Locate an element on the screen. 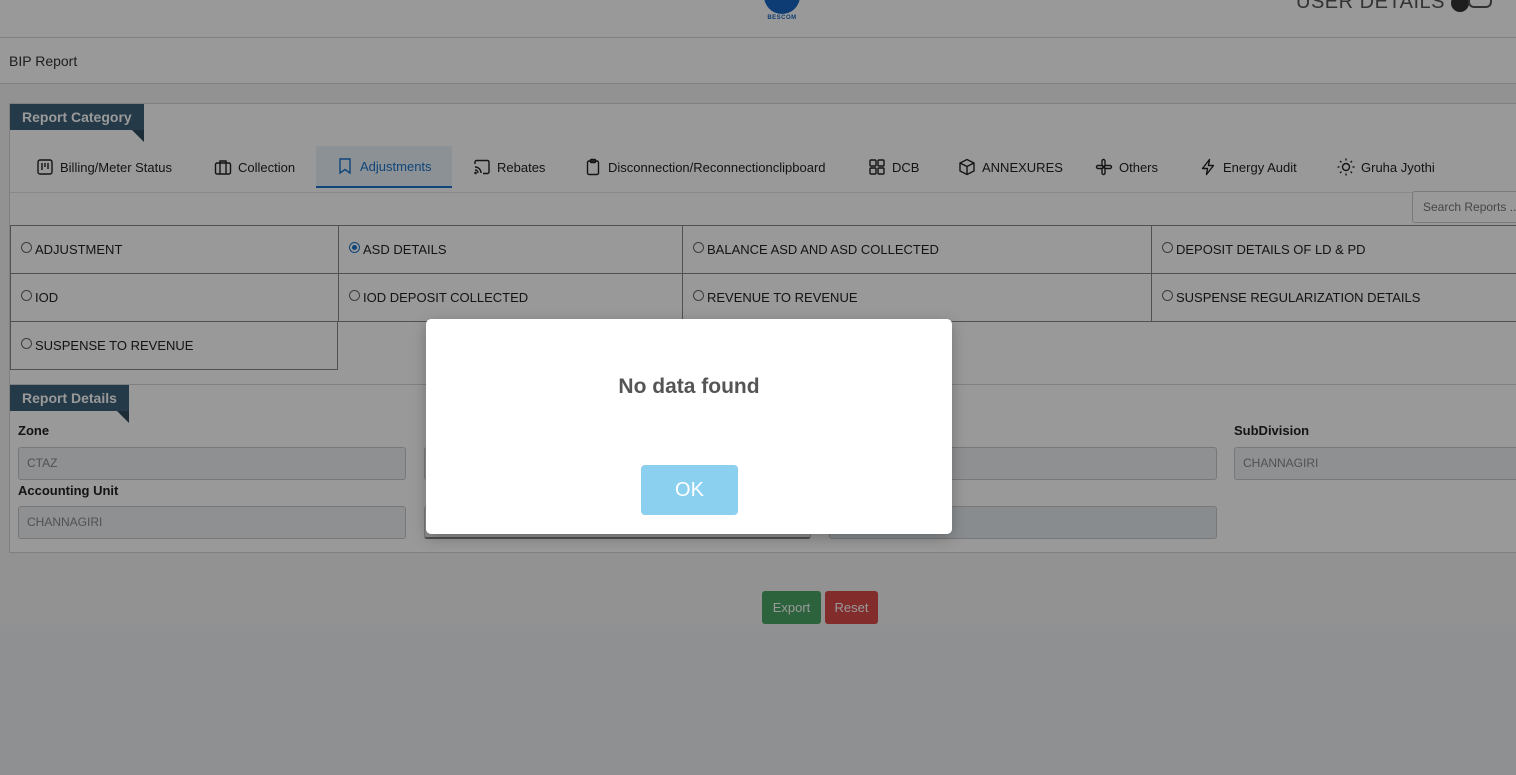 The height and width of the screenshot is (775, 1516). dialog-message: No data found is located at coordinates (689, 386).